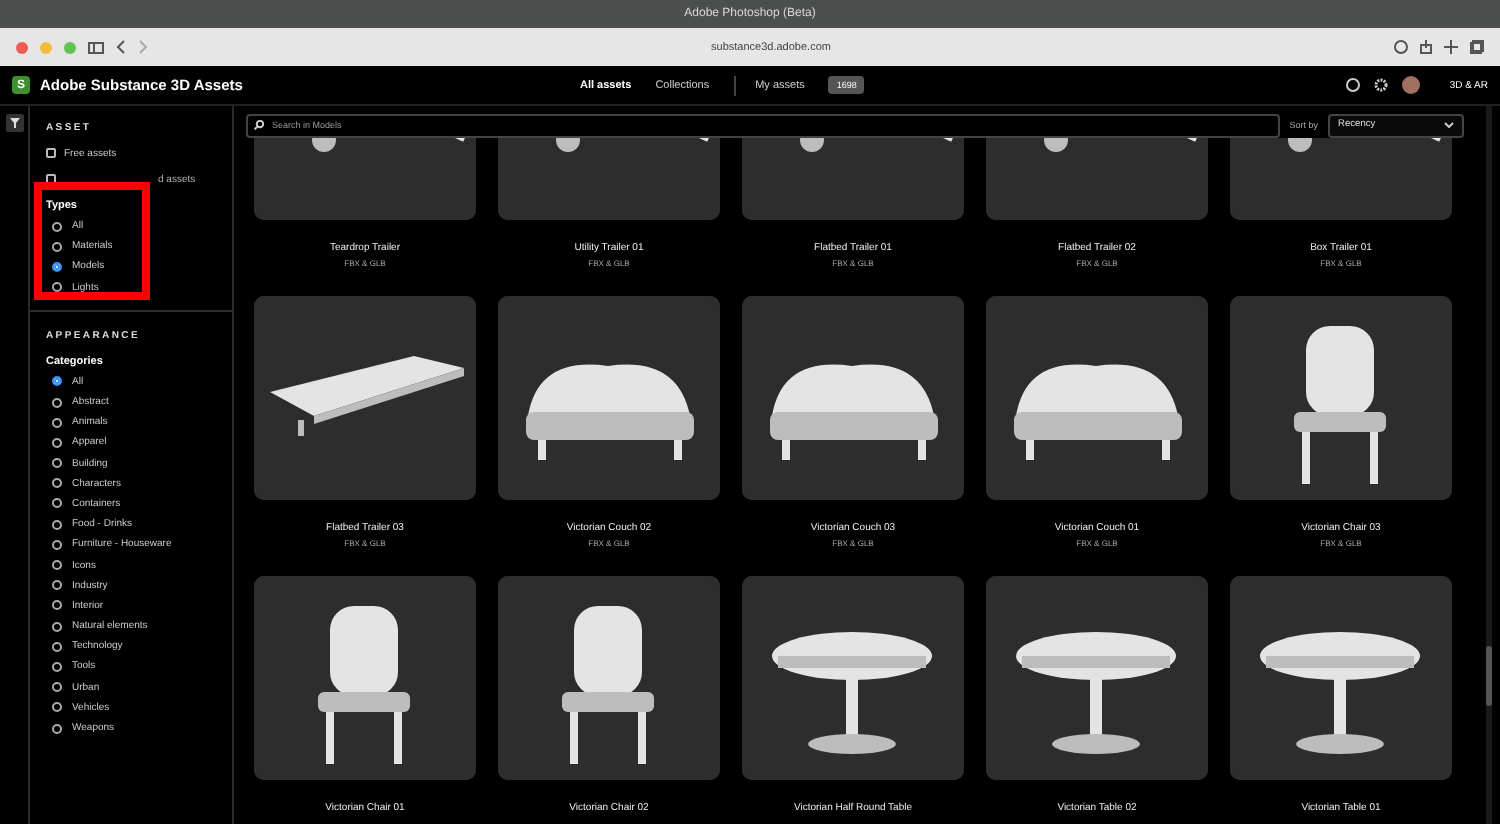  What do you see at coordinates (259, 125) in the screenshot?
I see `search-icon` at bounding box center [259, 125].